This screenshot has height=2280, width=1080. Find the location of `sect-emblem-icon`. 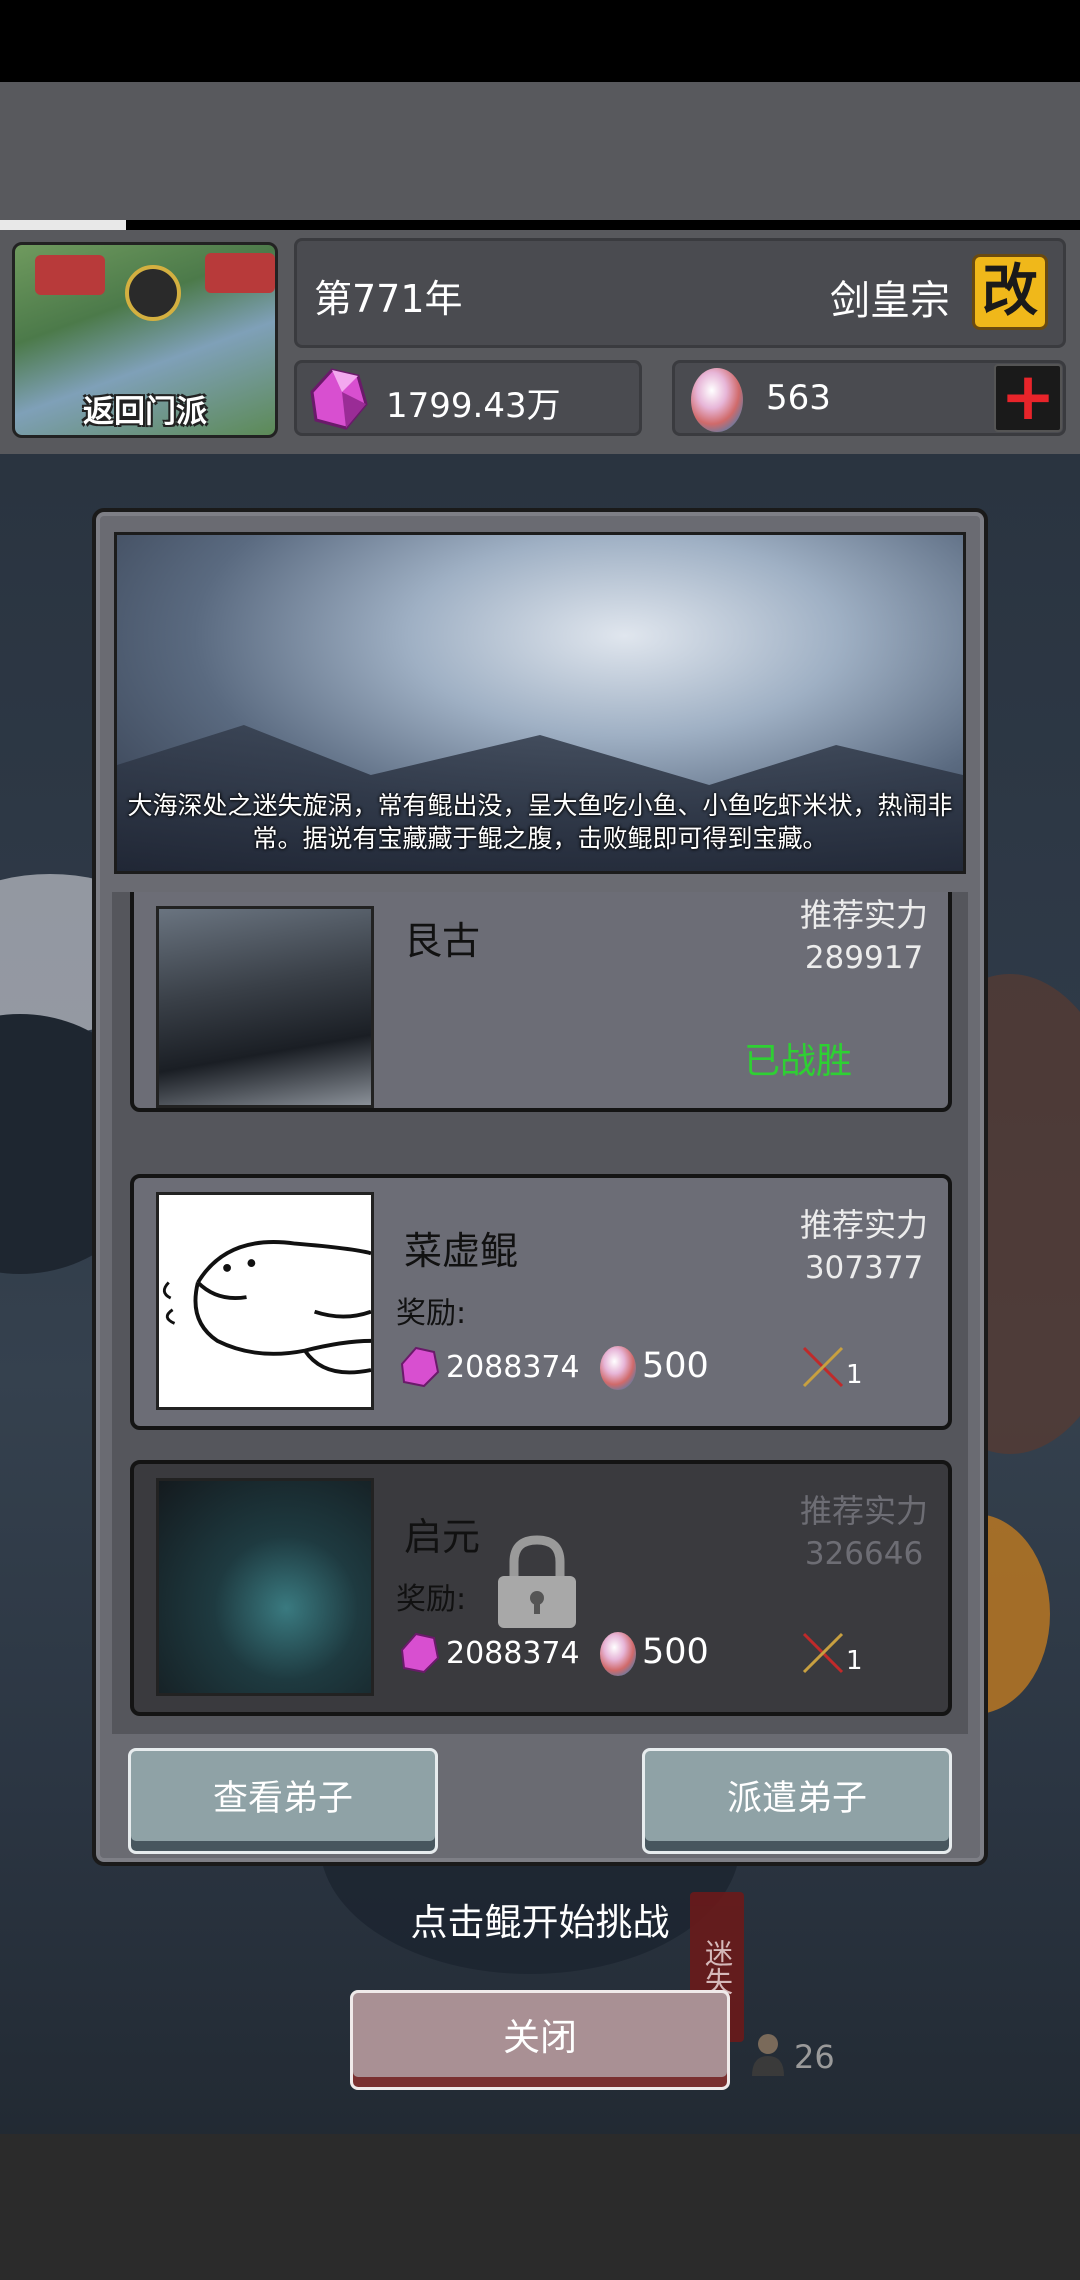

sect-emblem-icon is located at coordinates (153, 293).